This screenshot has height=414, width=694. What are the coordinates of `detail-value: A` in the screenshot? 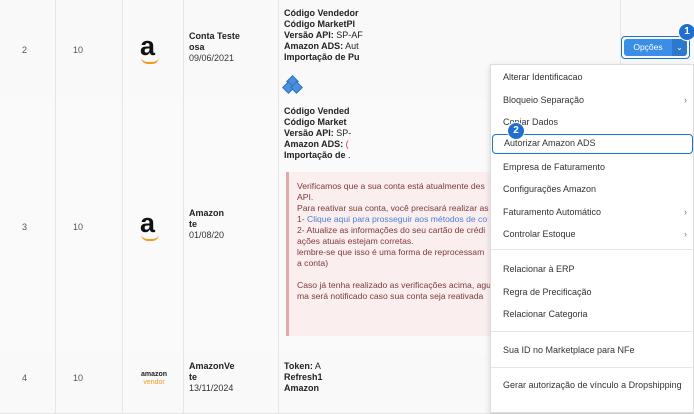 It's located at (316, 366).